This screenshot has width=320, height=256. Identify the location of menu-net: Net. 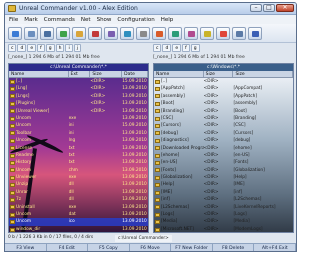
(86, 20).